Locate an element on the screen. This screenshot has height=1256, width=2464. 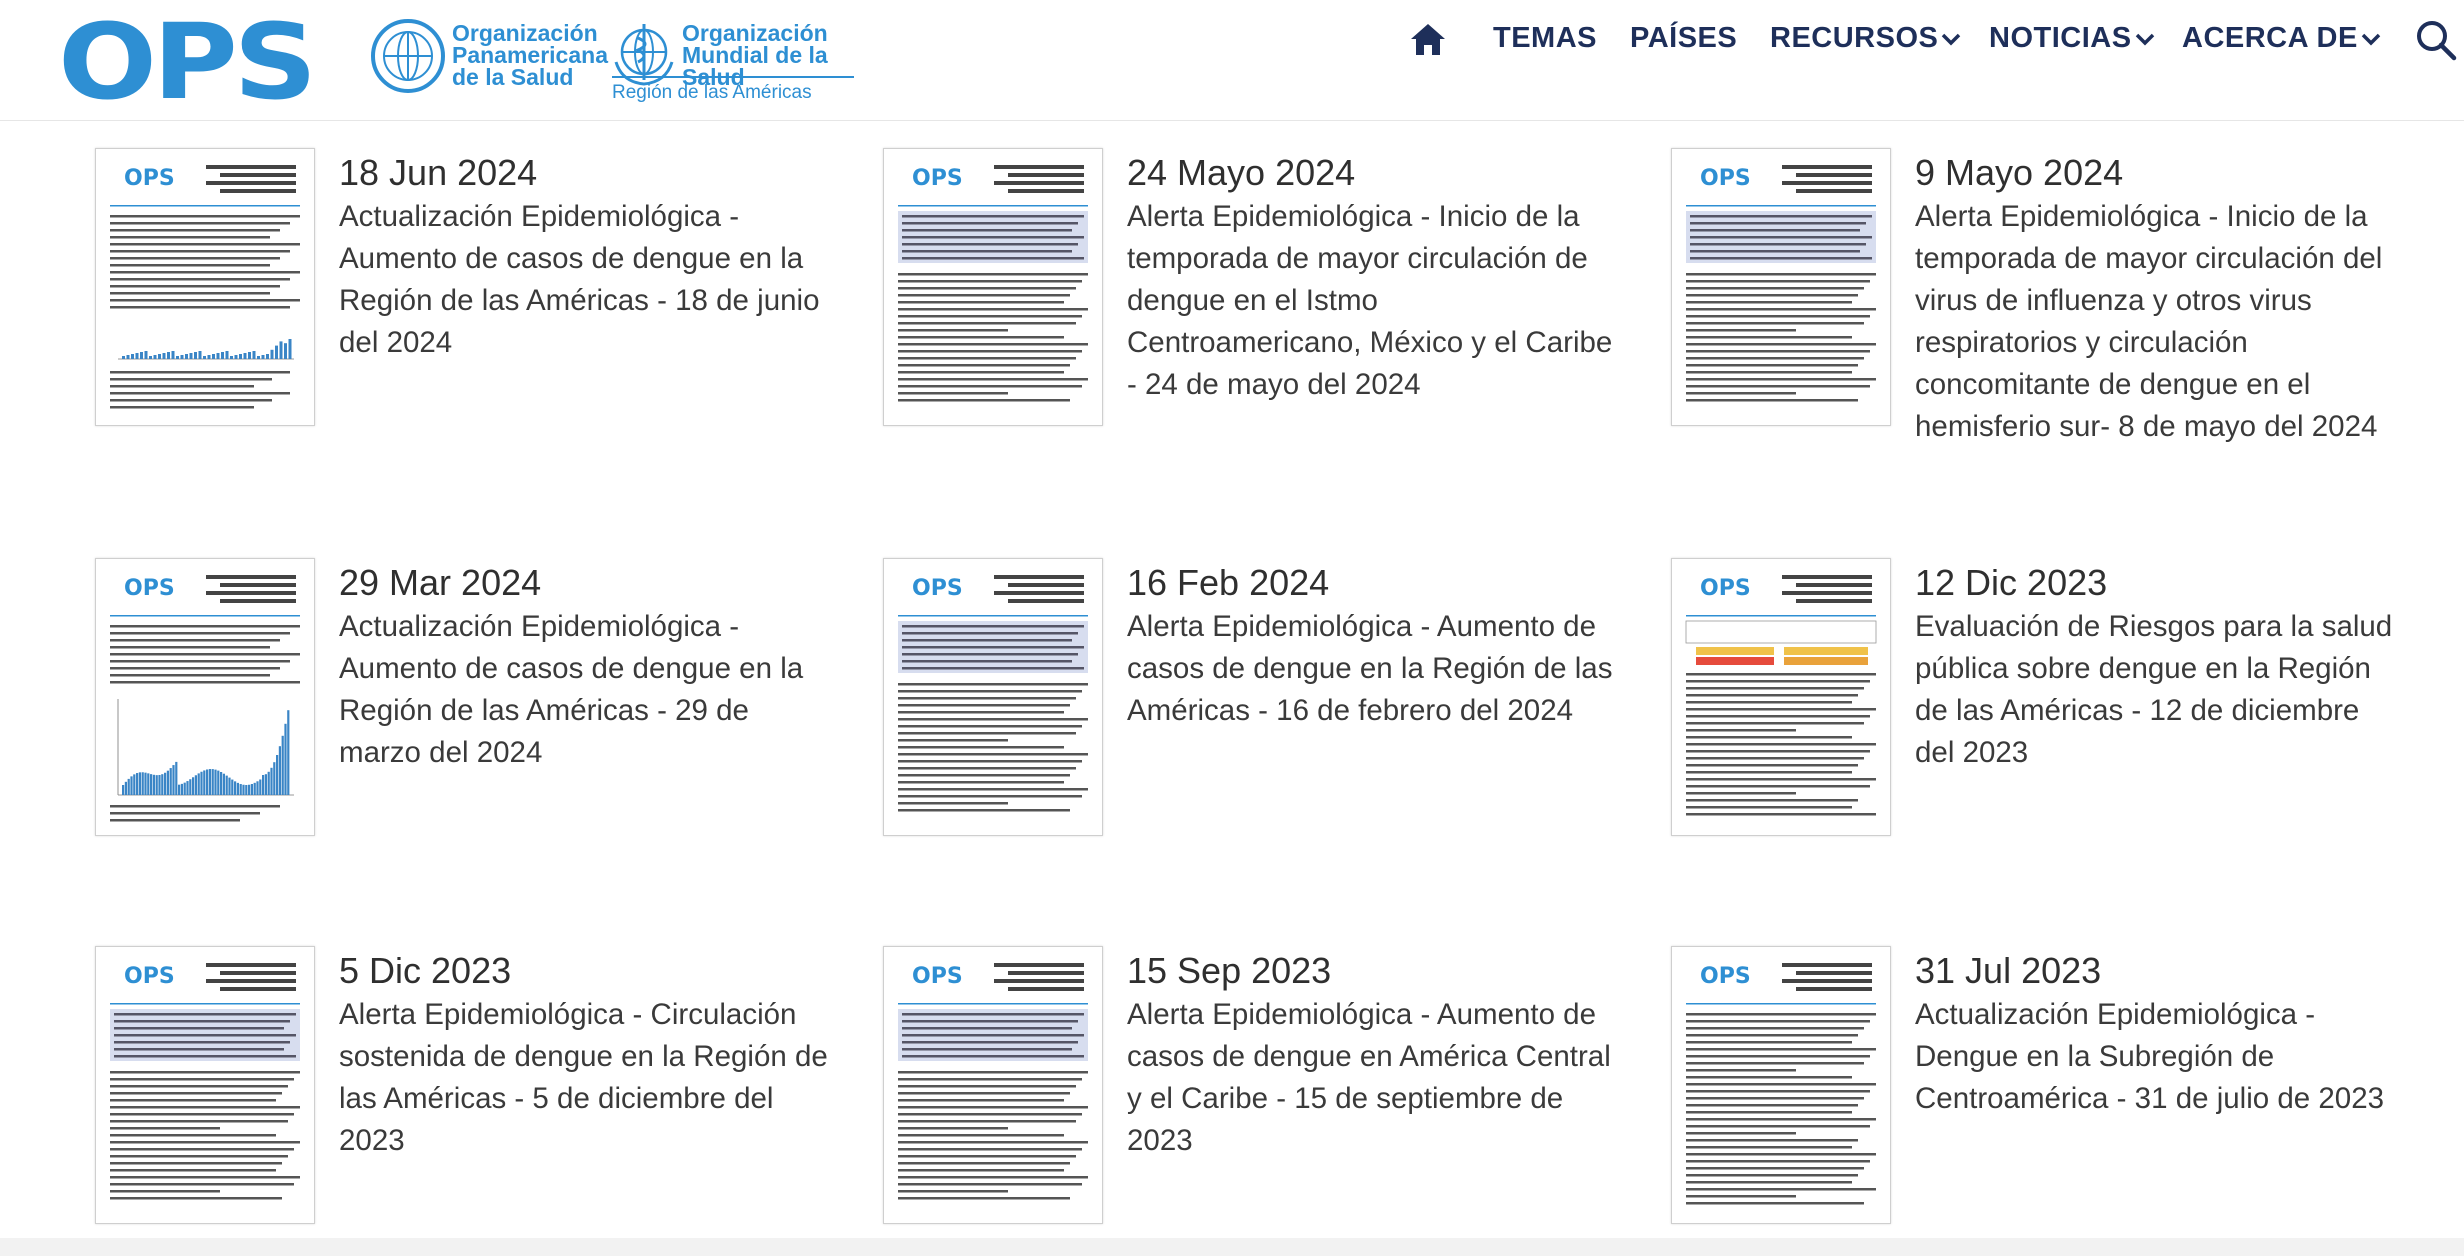
paho-name: Organización Panamericana de la Salud is located at coordinates (532, 55).